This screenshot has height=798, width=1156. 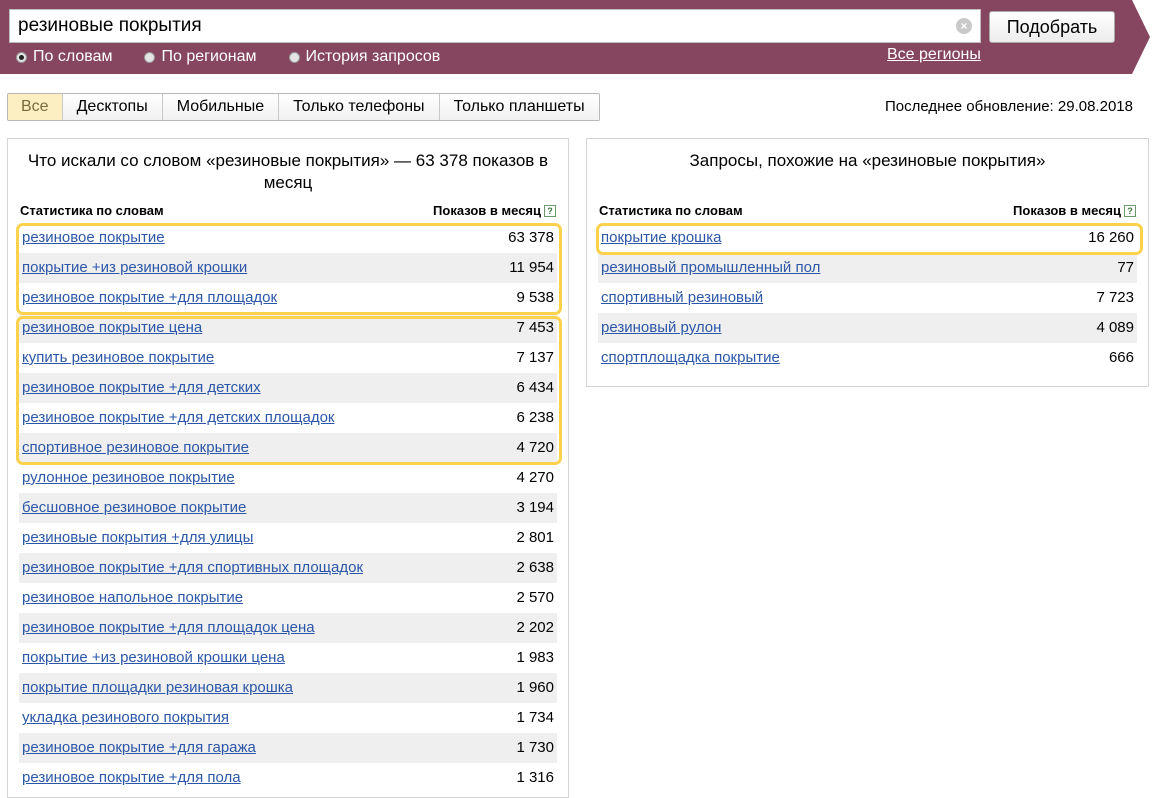 I want to click on keyword-link: резиновое покрытие +для площадок, so click(x=149, y=297).